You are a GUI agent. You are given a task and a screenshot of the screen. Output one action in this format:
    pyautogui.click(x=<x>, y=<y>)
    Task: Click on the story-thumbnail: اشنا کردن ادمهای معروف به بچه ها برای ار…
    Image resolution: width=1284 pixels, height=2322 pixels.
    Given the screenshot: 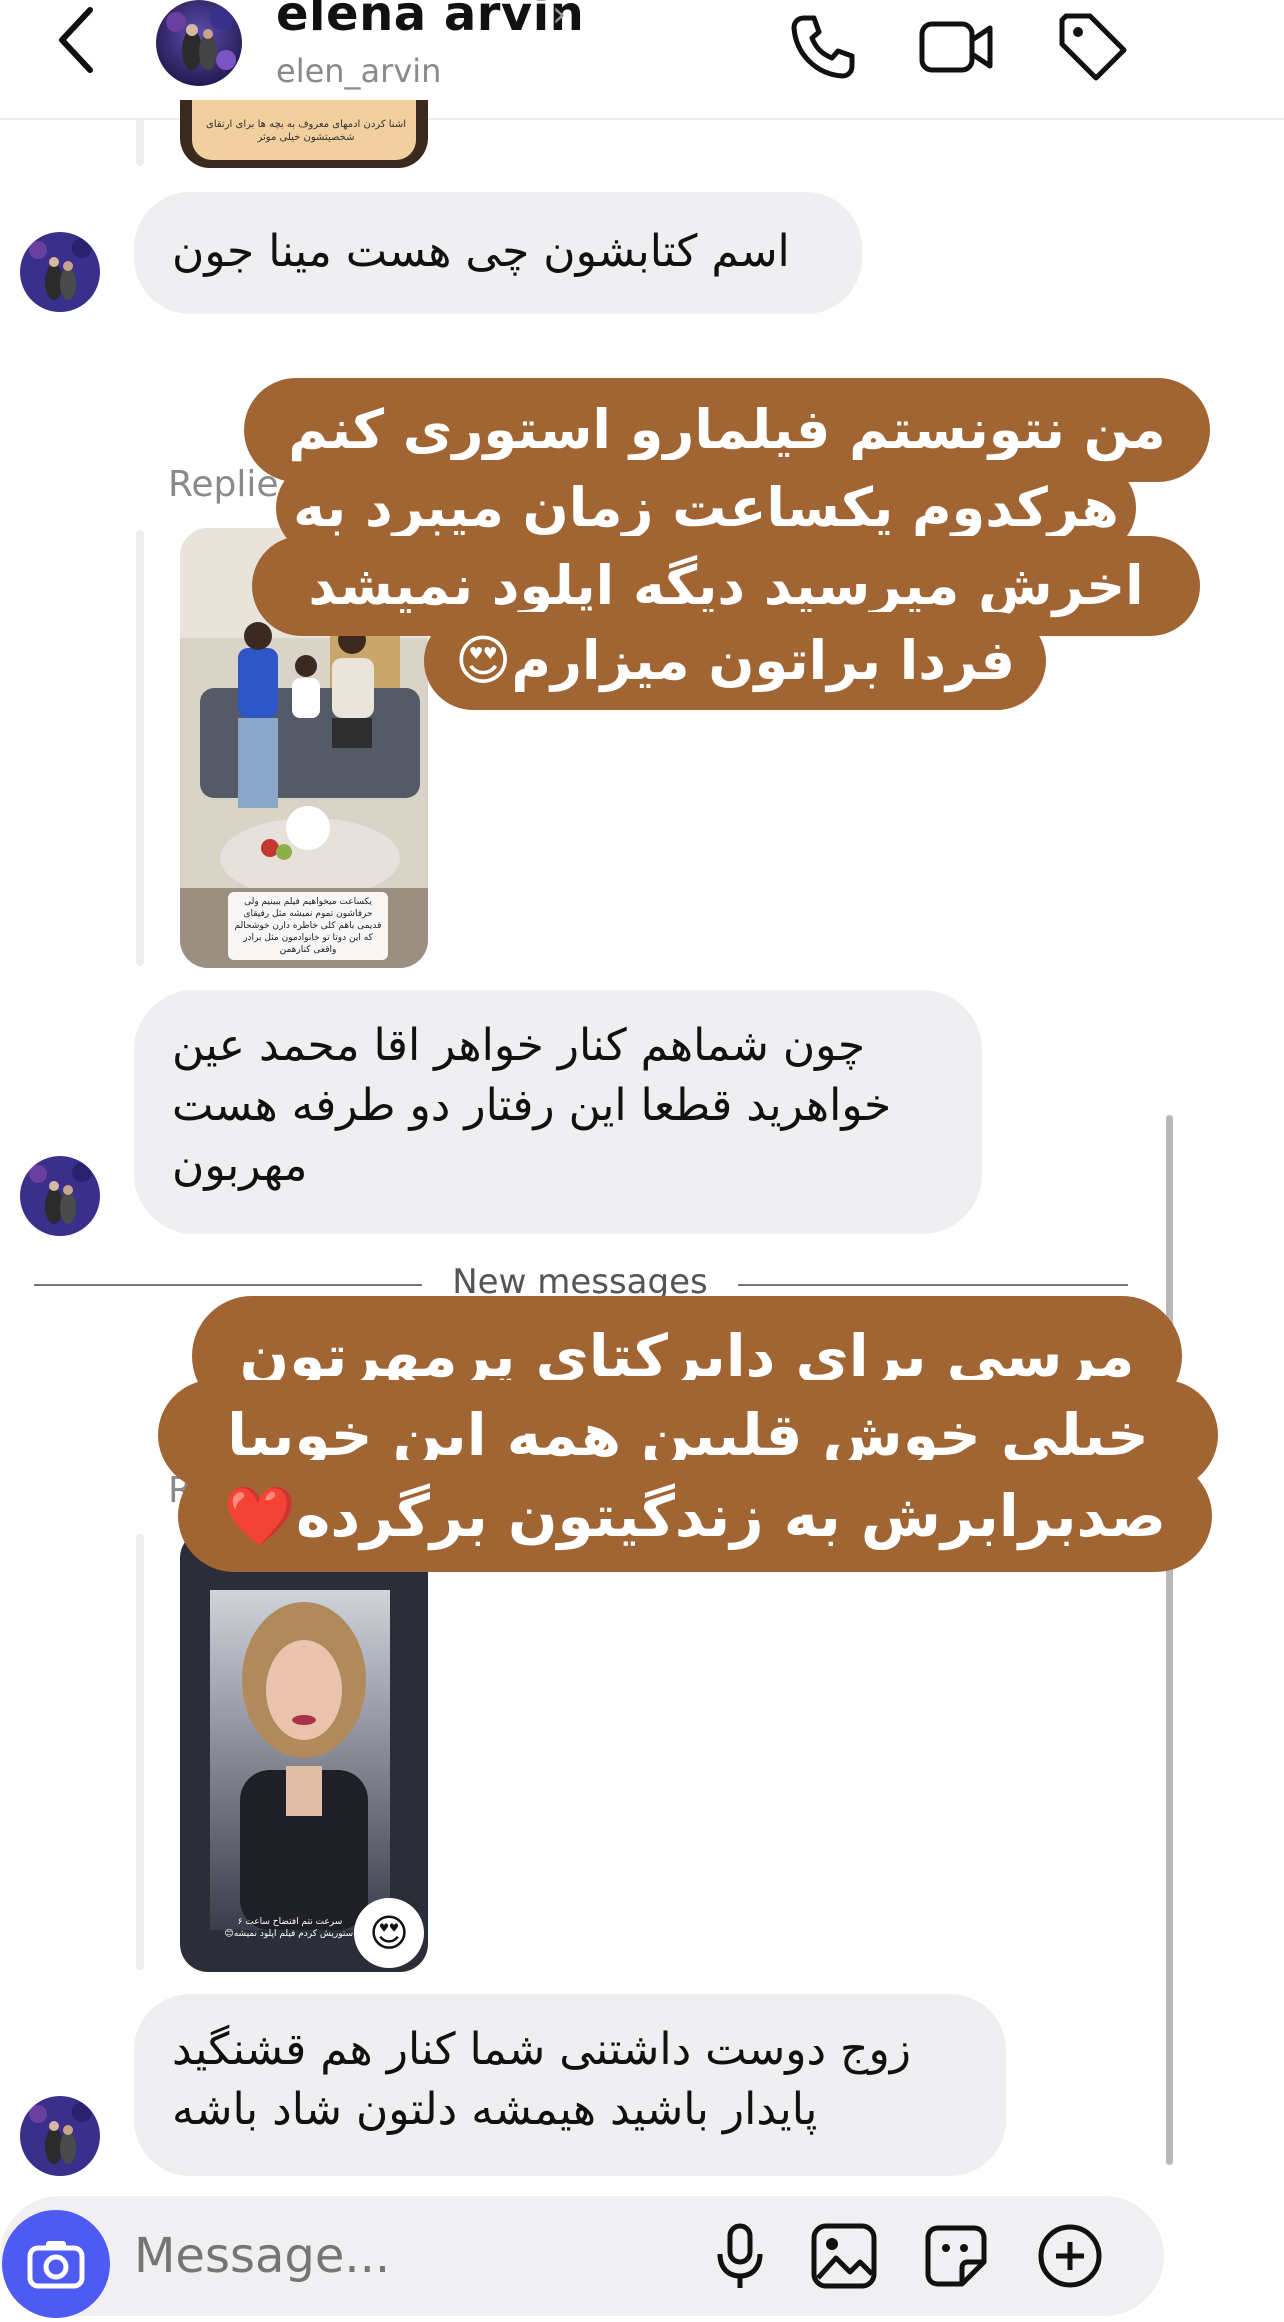 What is the action you would take?
    pyautogui.click(x=304, y=134)
    